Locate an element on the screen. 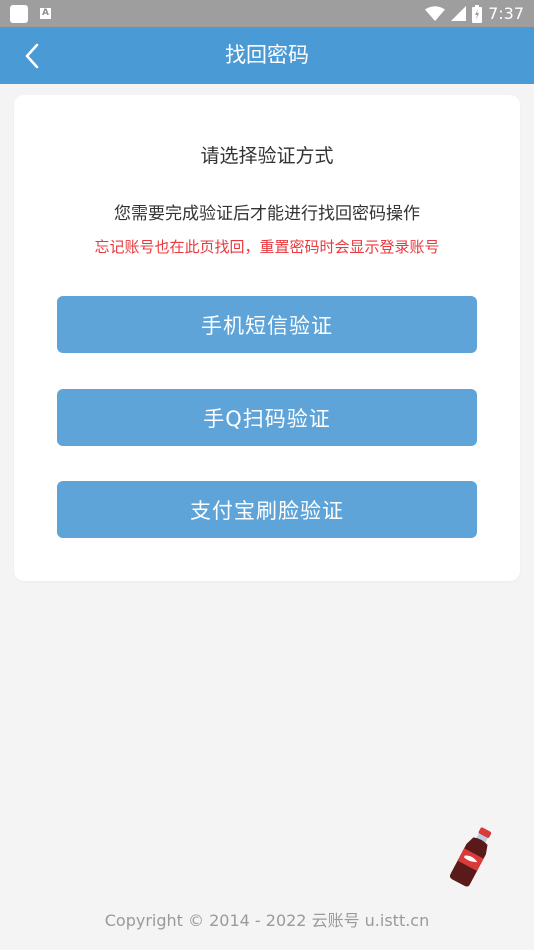  card-description: 您需要完成验证后才能进行找回密码操作 is located at coordinates (267, 214).